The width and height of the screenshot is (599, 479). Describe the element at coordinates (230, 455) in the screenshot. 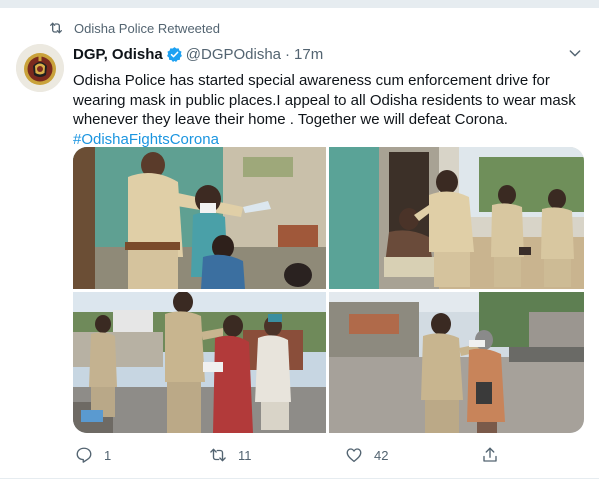

I see `retweet-button: 11` at that location.